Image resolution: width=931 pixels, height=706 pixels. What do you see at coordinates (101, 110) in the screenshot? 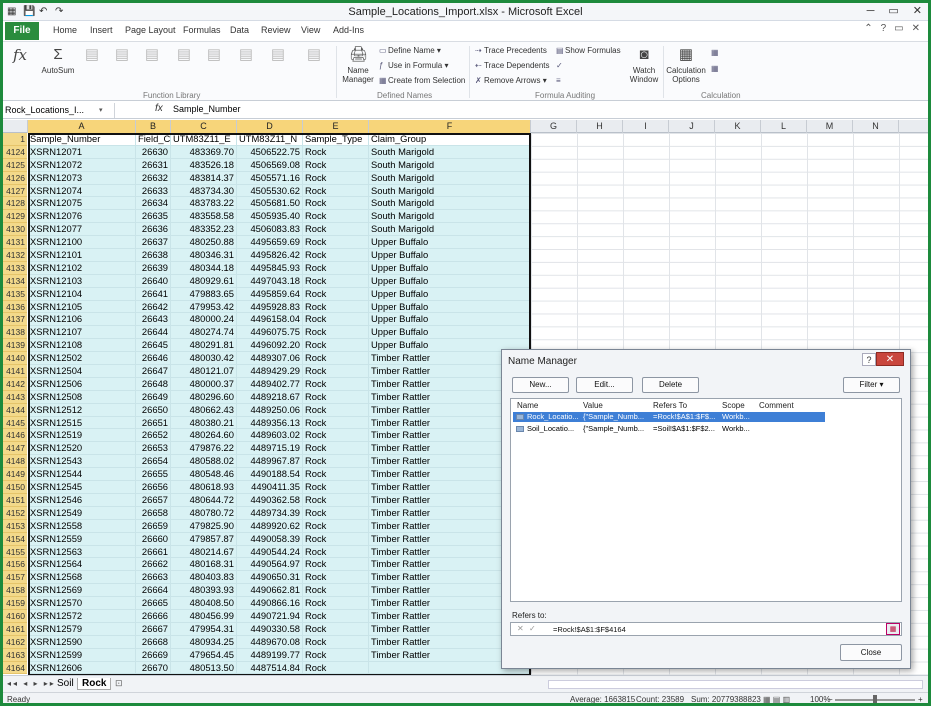
I see `chevron-down-icon: ▾` at bounding box center [101, 110].